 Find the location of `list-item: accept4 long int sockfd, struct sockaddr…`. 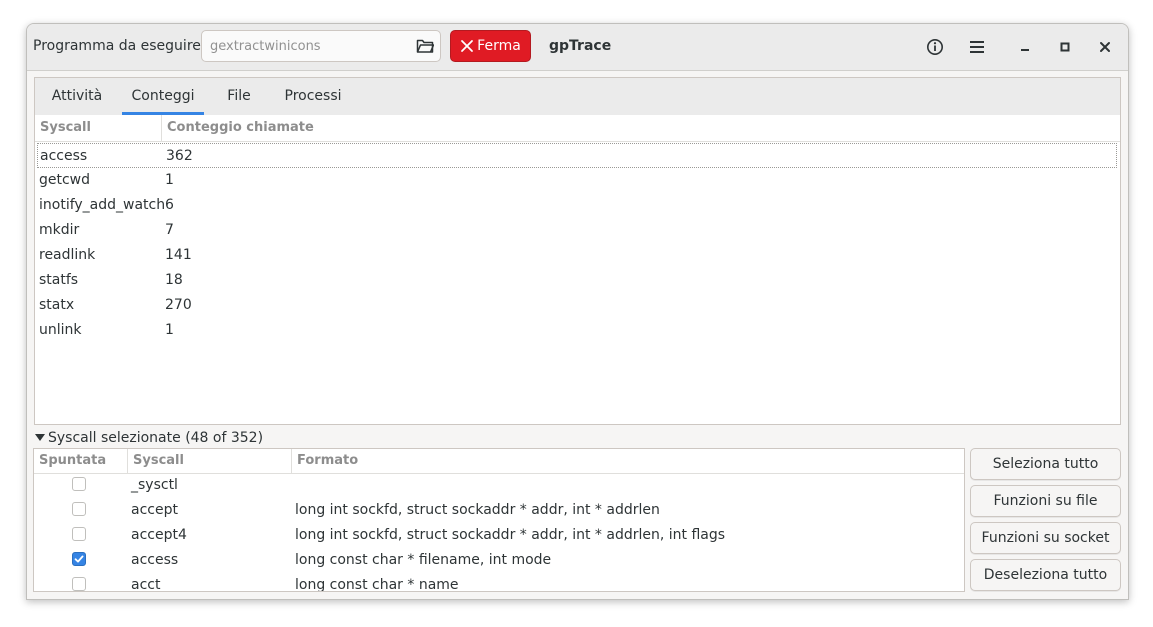

list-item: accept4 long int sockfd, struct sockaddr… is located at coordinates (499, 535).